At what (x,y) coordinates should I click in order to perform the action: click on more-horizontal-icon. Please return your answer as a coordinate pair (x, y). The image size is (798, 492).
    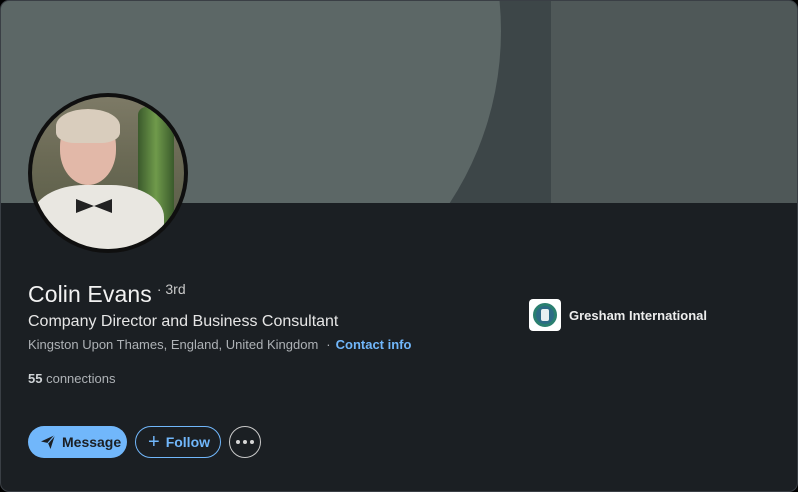
    Looking at the image, I should click on (245, 442).